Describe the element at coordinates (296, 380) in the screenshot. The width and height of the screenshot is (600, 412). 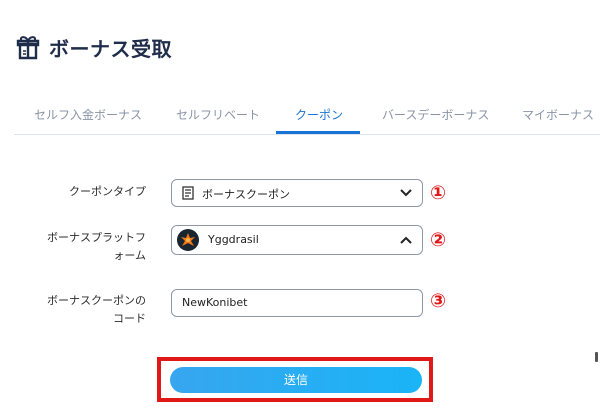
I see `submit-button: 送信` at that location.